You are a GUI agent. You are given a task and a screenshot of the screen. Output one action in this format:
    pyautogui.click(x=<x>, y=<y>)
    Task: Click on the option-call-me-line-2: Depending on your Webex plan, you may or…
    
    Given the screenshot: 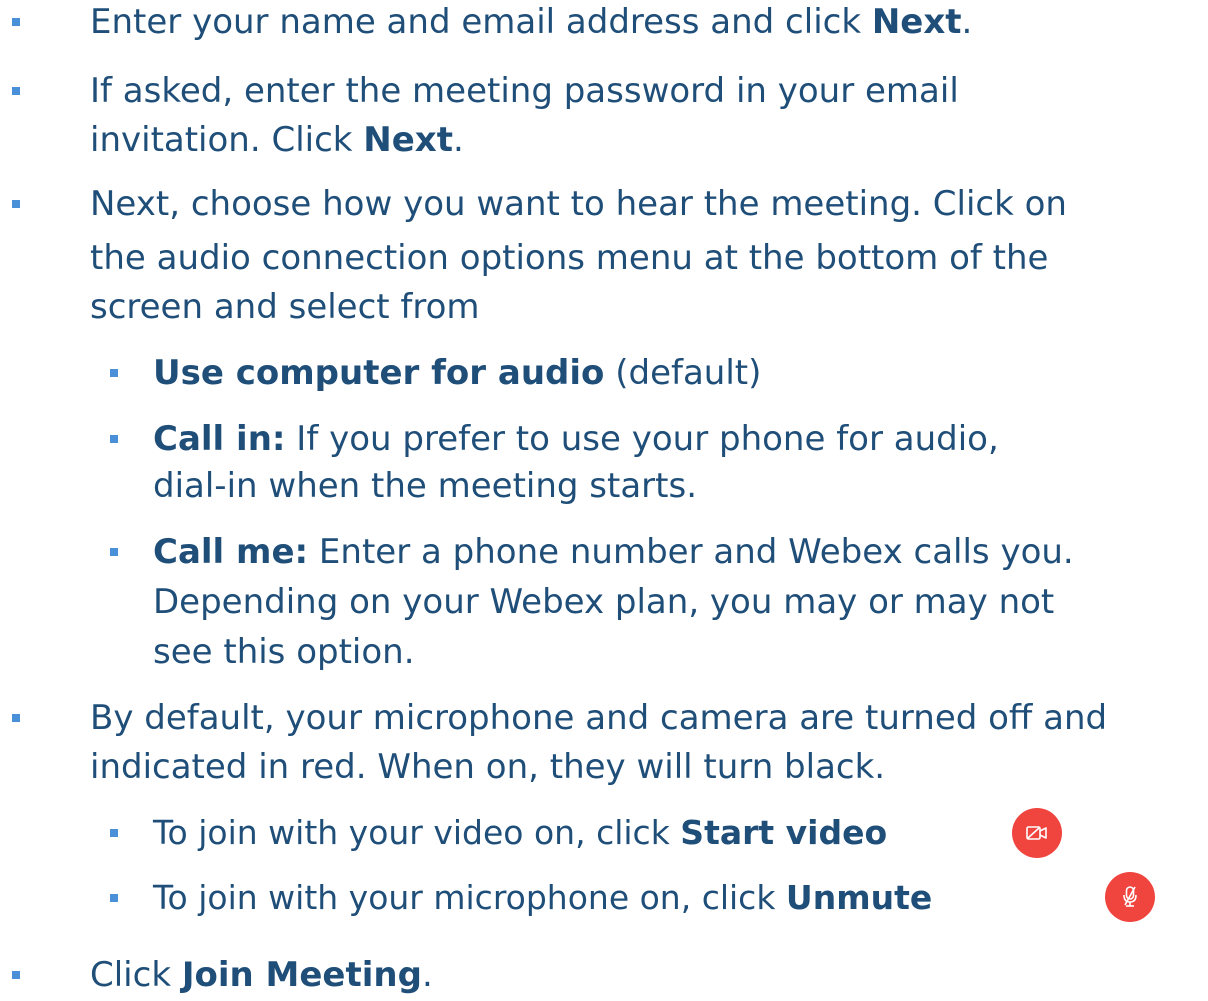 What is the action you would take?
    pyautogui.click(x=604, y=602)
    